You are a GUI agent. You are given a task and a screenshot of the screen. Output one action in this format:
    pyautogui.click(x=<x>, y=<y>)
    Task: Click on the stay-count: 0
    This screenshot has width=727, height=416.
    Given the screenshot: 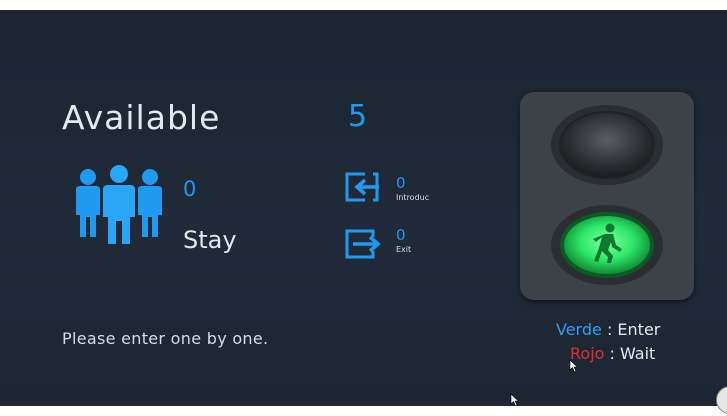 What is the action you would take?
    pyautogui.click(x=190, y=189)
    